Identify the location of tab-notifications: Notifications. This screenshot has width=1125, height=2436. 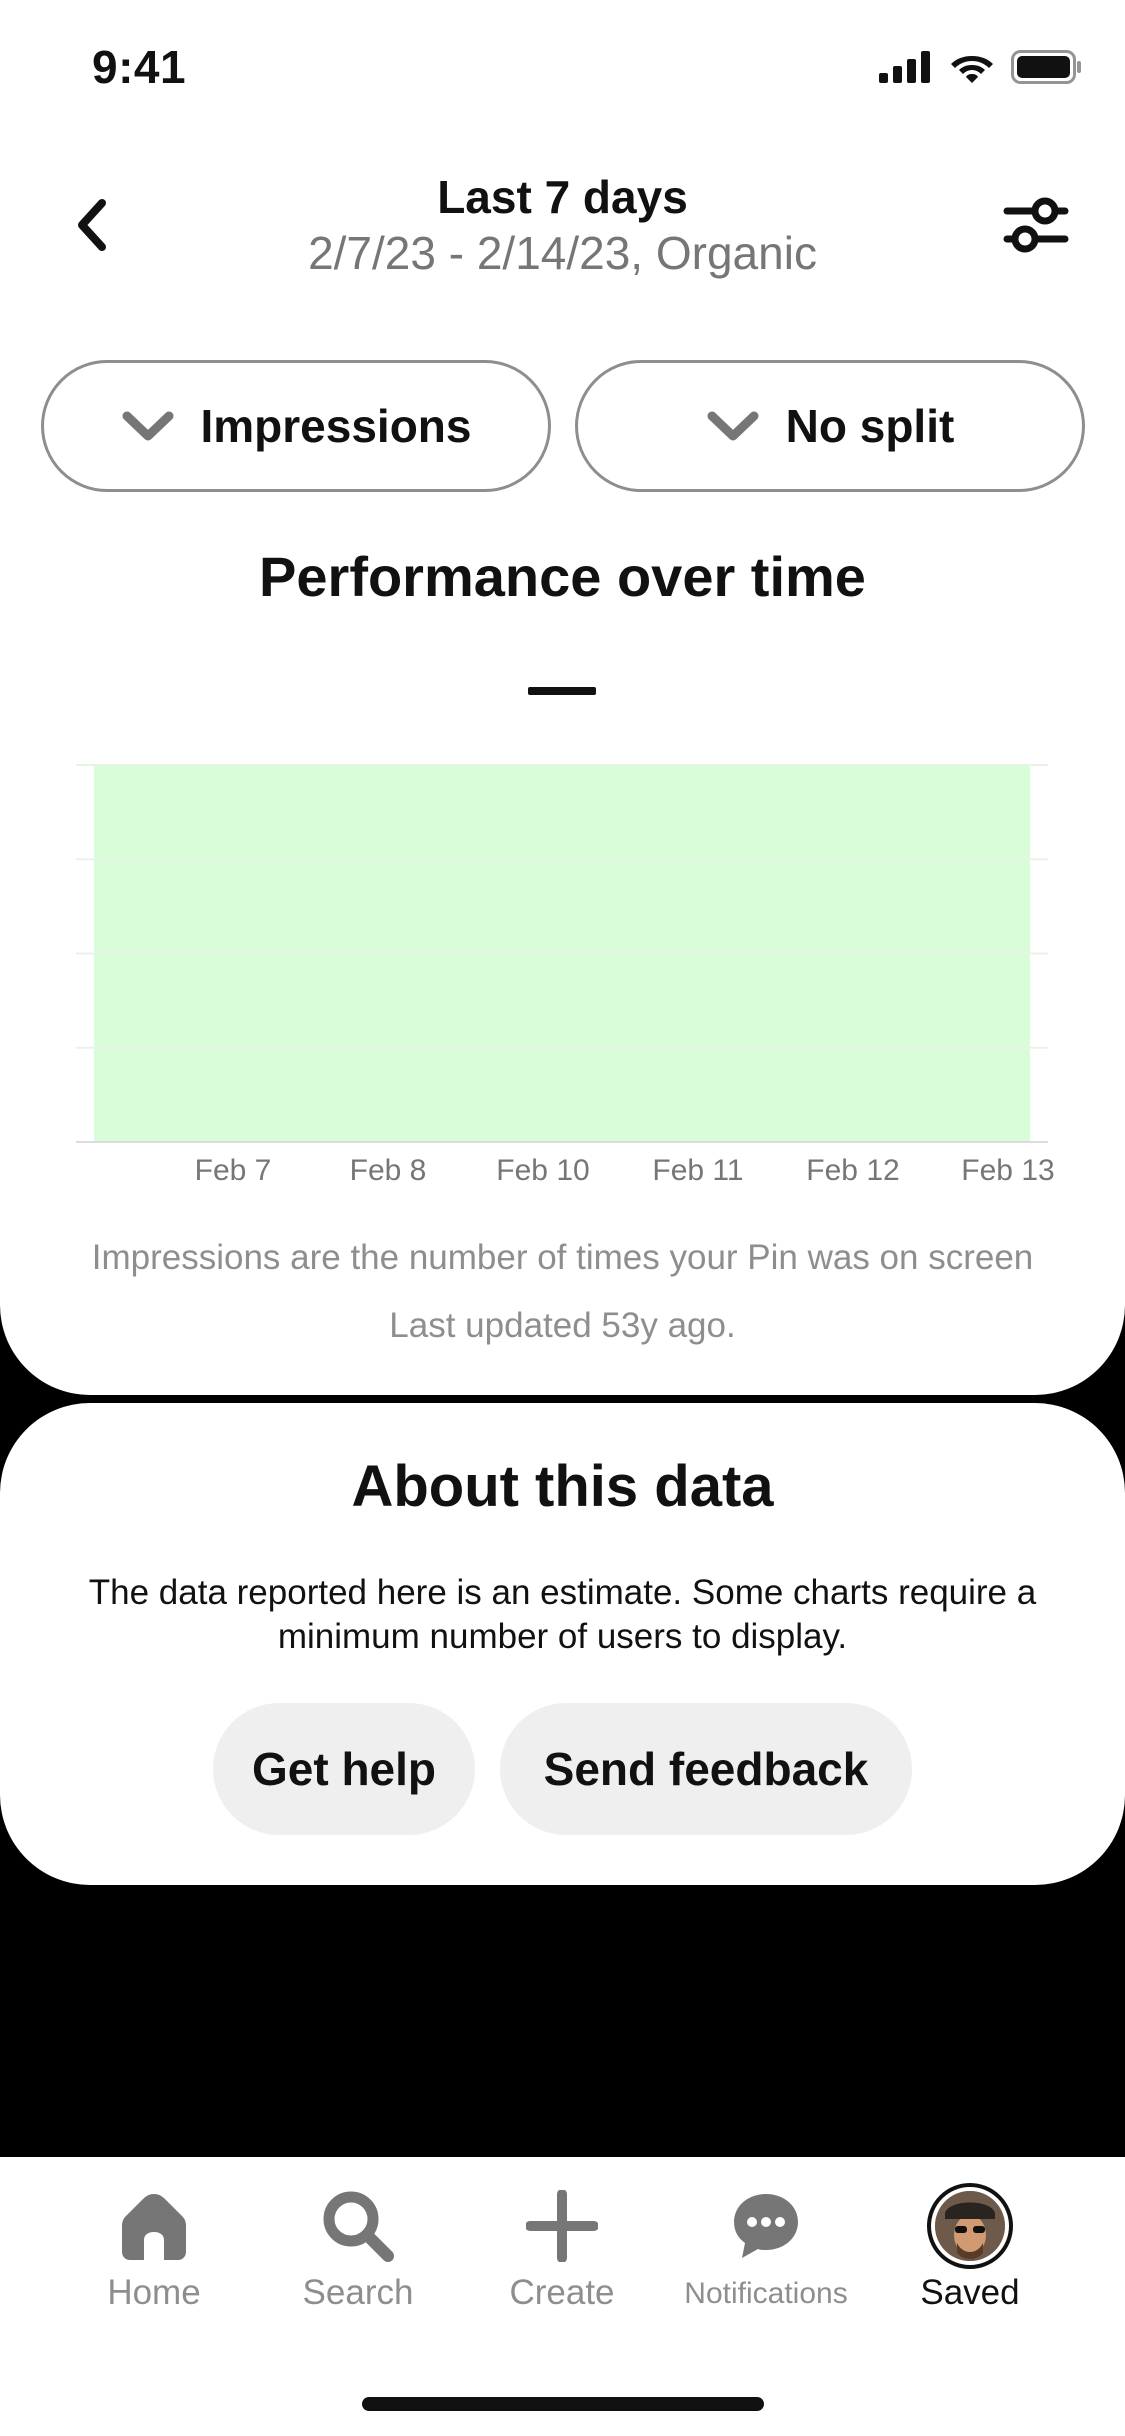
(766, 2253).